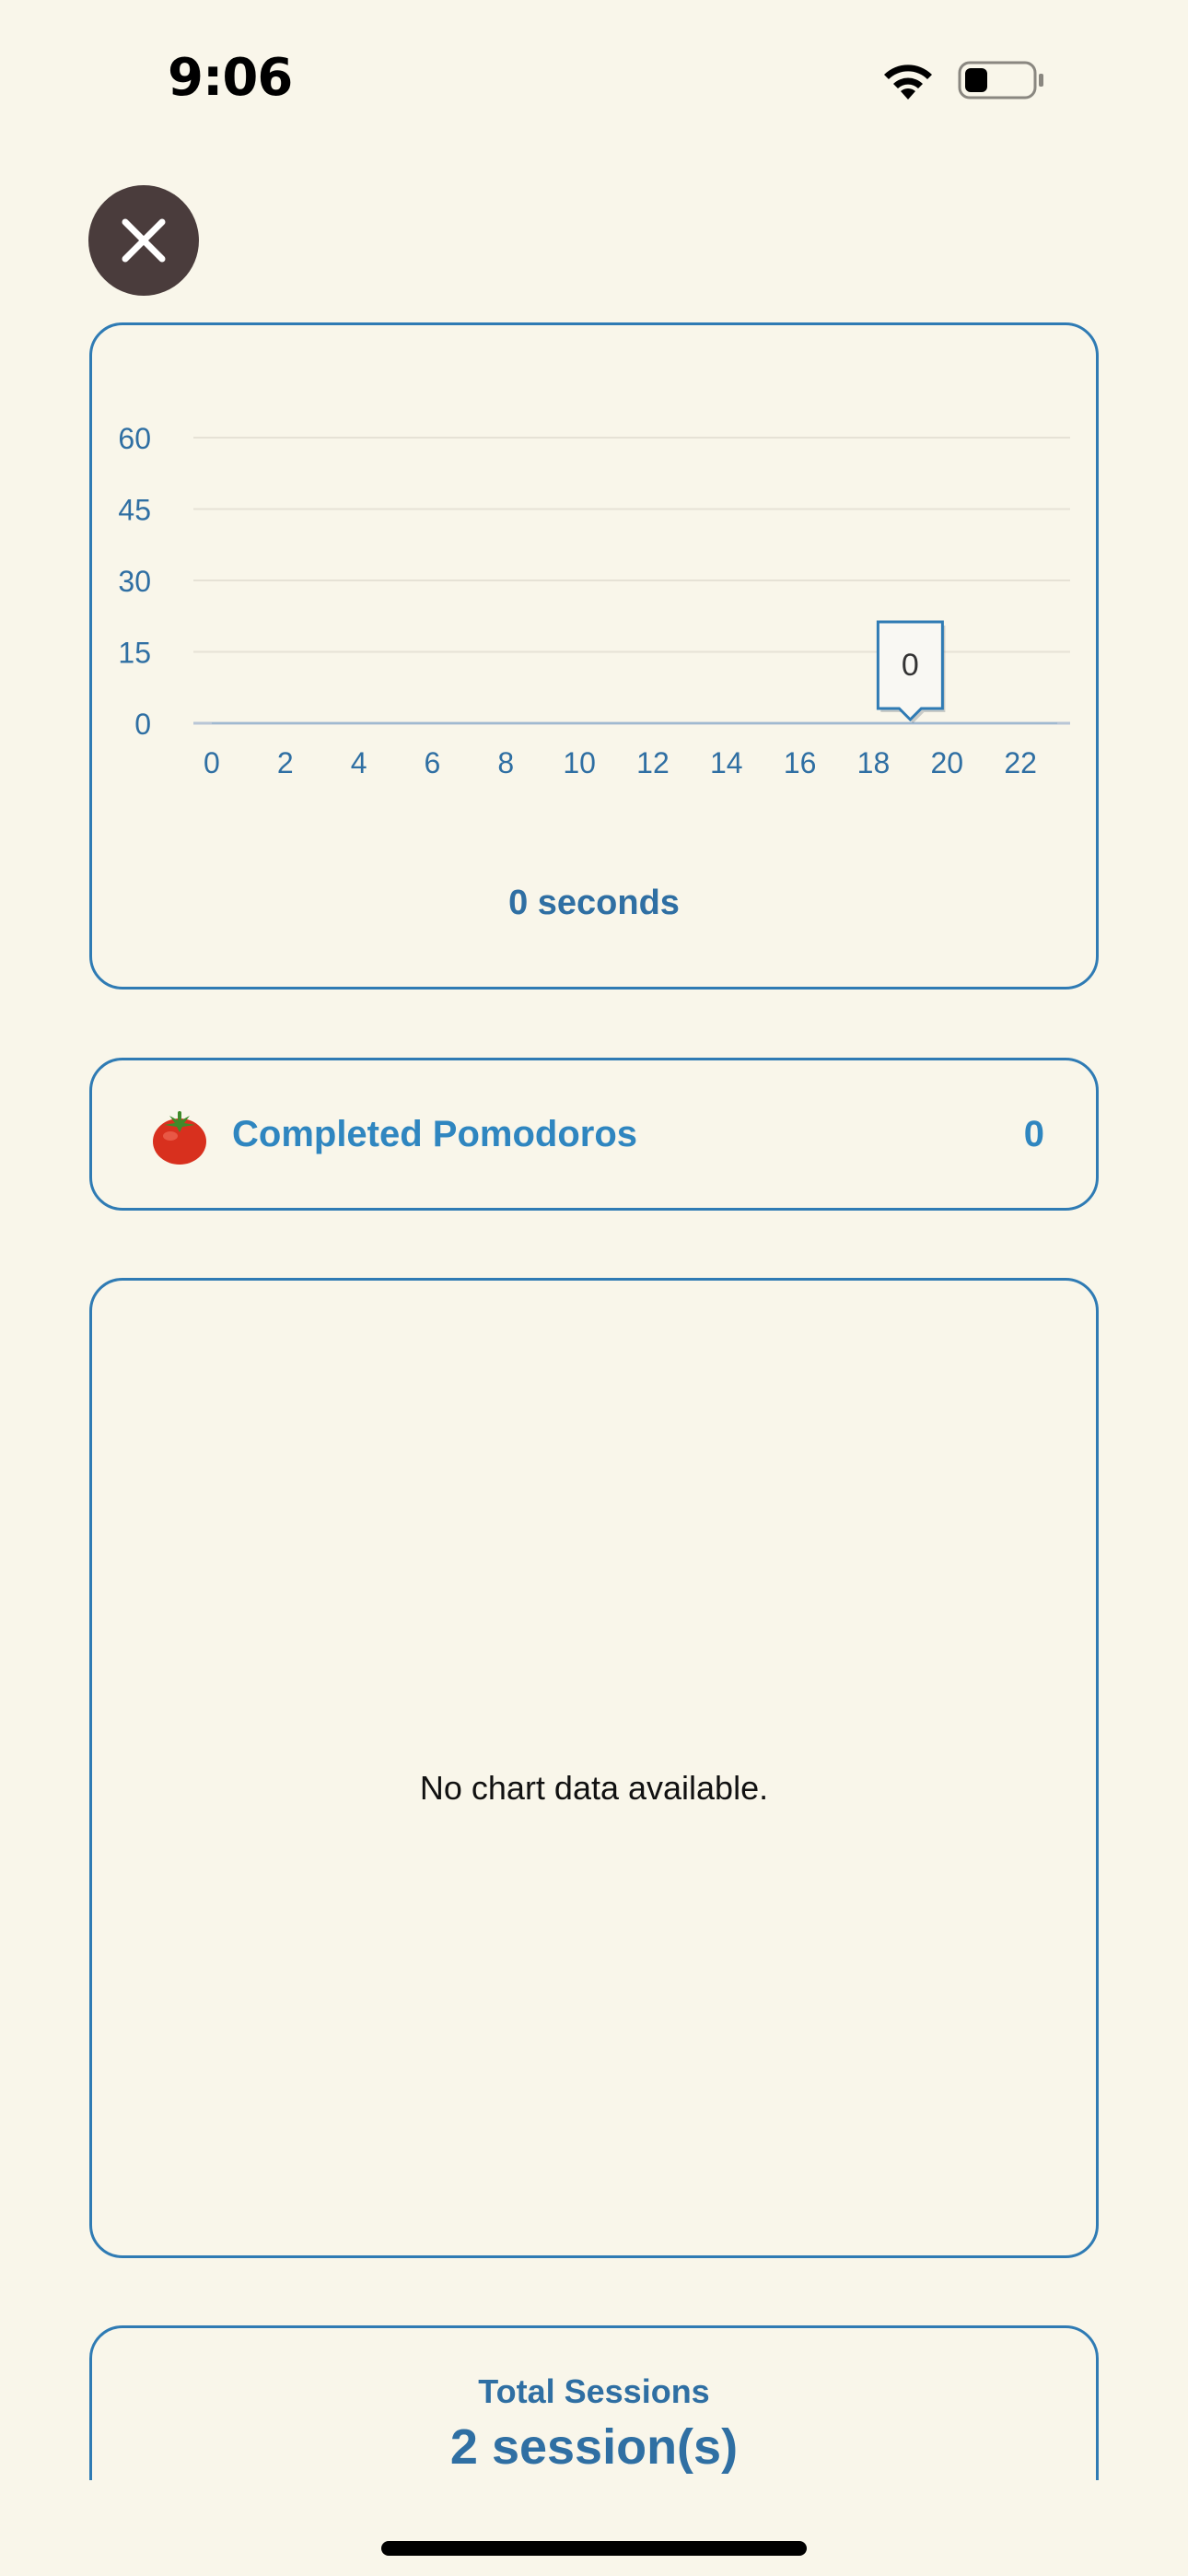 The image size is (1188, 2576). What do you see at coordinates (594, 2548) in the screenshot?
I see `home-indicator` at bounding box center [594, 2548].